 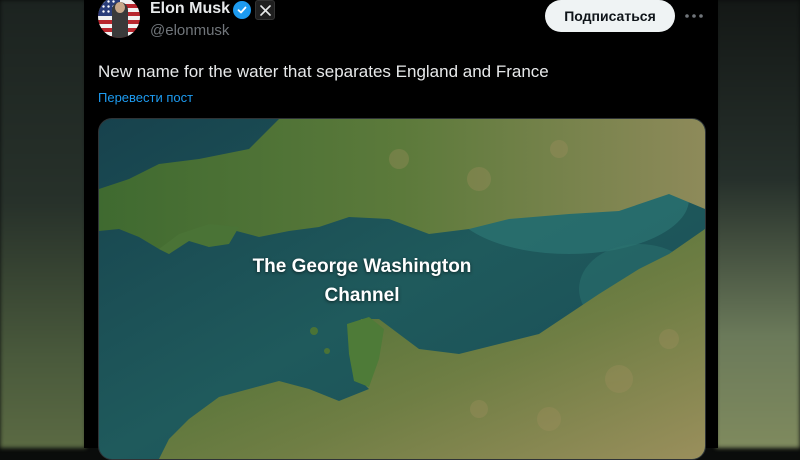 I want to click on more-horizontal-icon, so click(x=694, y=16).